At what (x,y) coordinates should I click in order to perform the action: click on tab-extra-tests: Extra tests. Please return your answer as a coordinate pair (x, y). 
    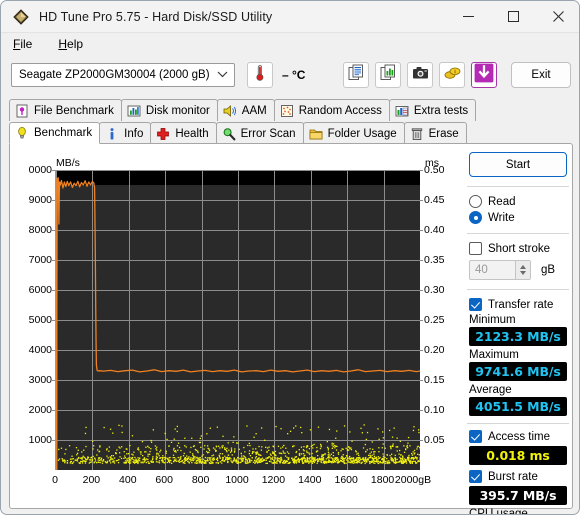
    Looking at the image, I should click on (432, 110).